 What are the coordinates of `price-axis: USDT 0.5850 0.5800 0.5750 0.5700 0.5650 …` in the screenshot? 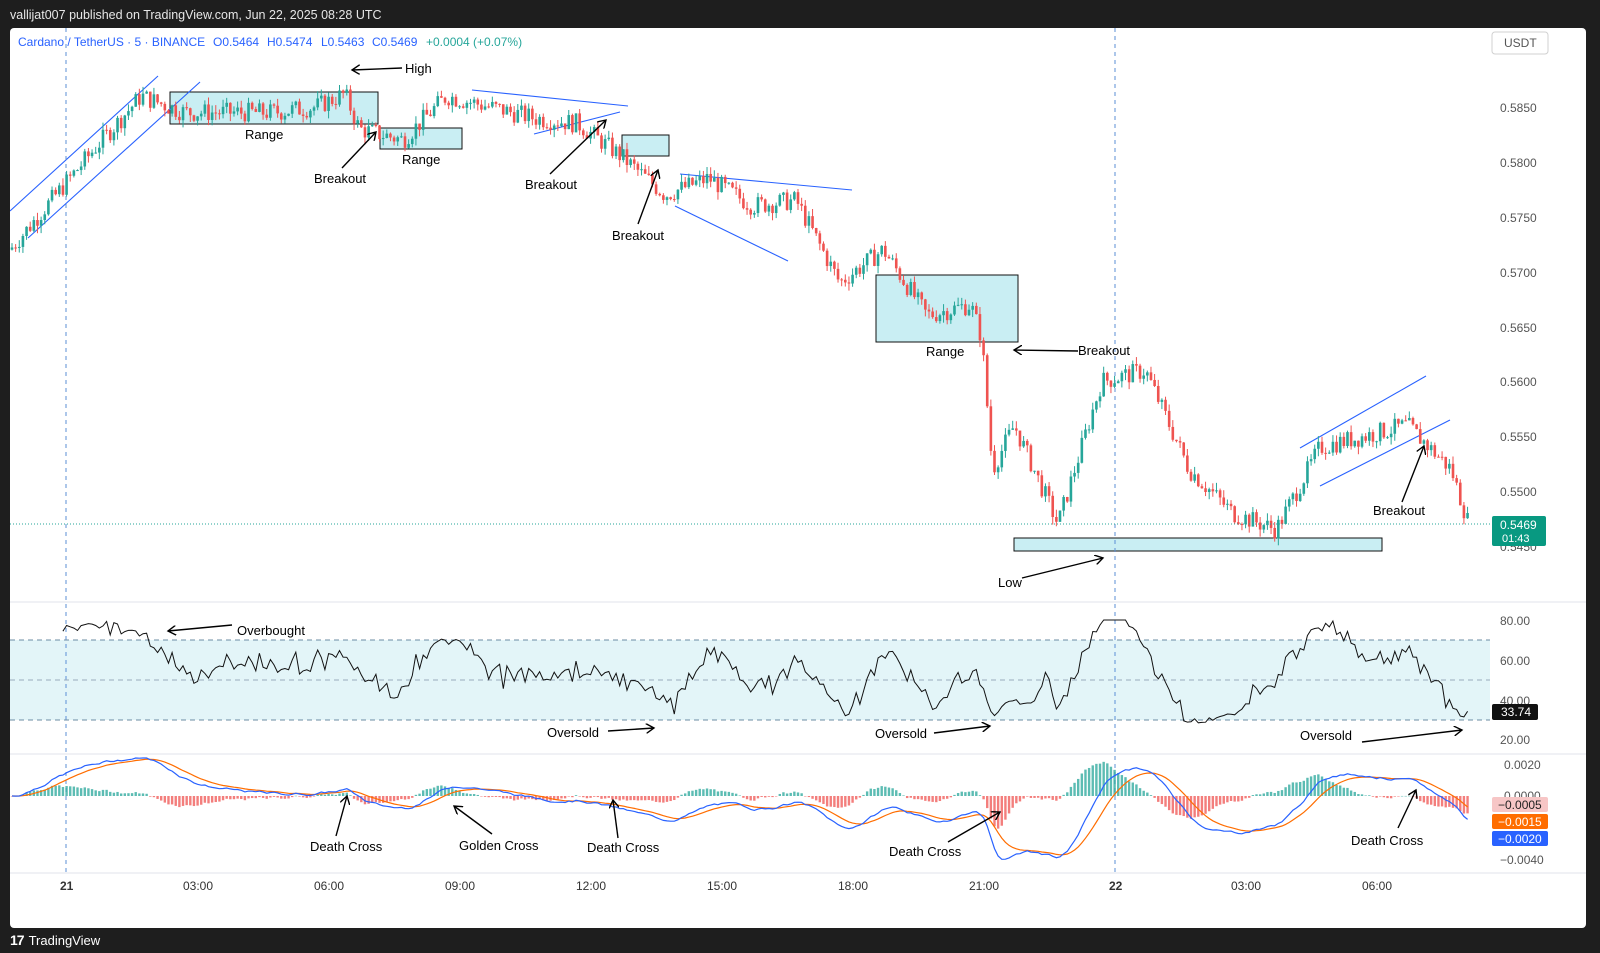 It's located at (1520, 449).